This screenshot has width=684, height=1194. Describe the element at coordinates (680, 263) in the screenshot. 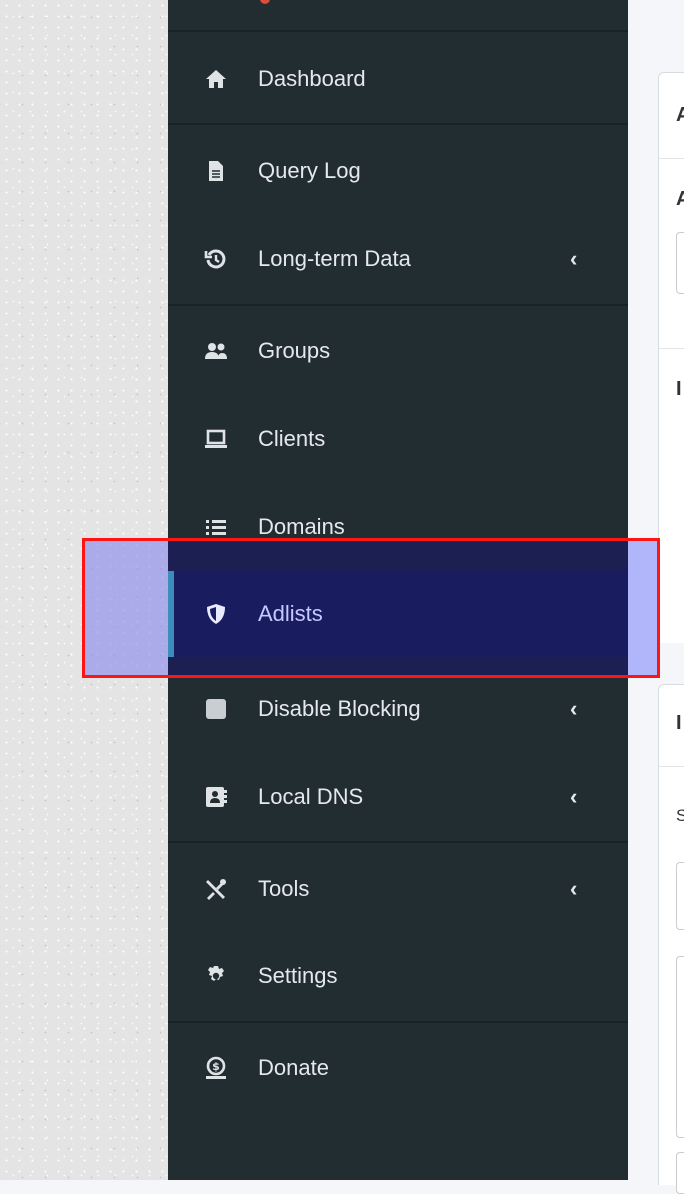

I see `content-input` at that location.